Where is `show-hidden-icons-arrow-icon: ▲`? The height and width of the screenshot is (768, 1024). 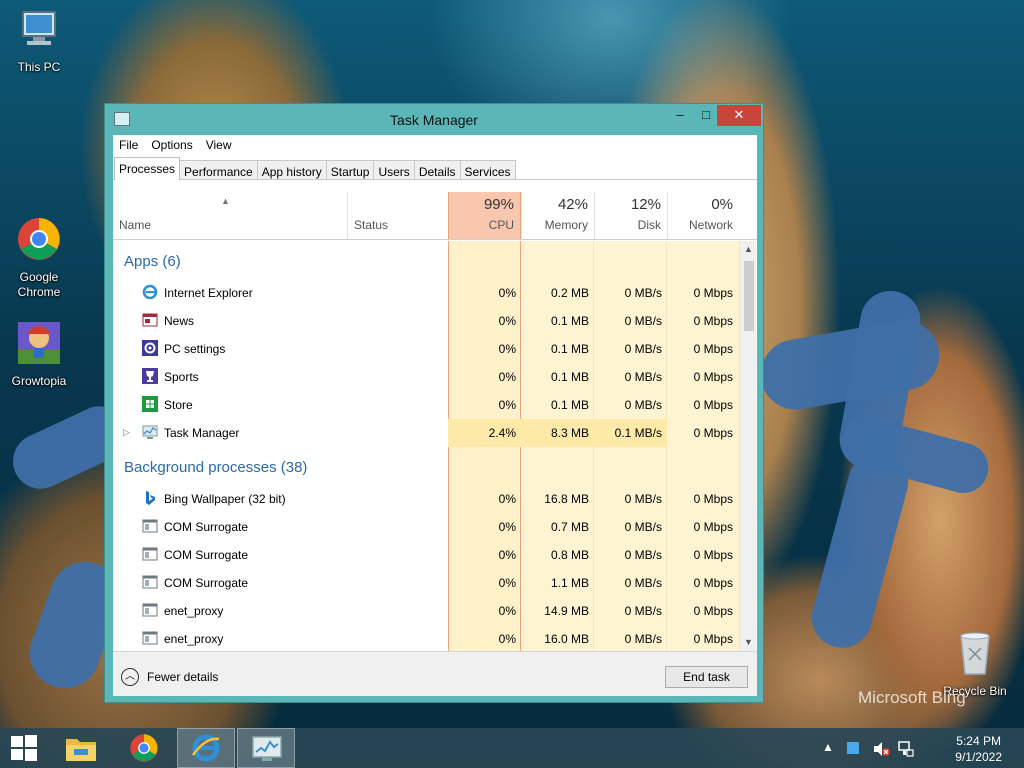 show-hidden-icons-arrow-icon: ▲ is located at coordinates (828, 747).